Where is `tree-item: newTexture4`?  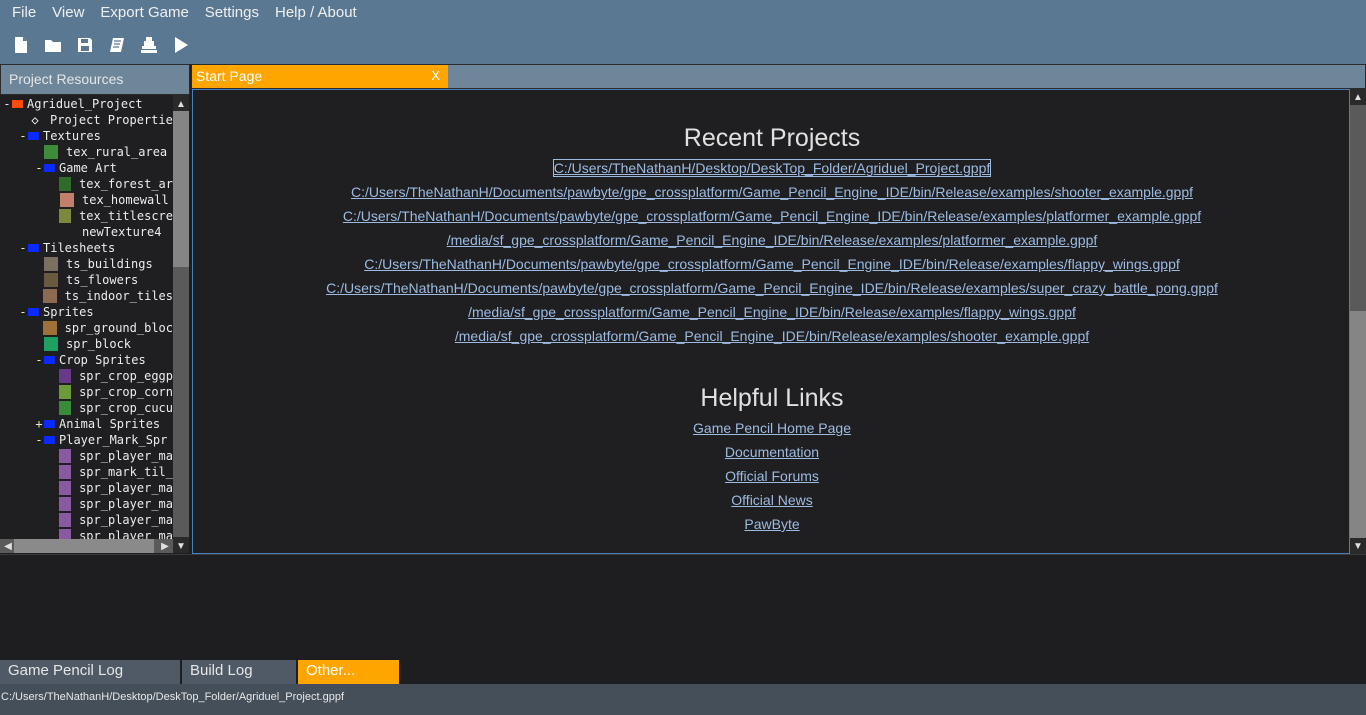 tree-item: newTexture4 is located at coordinates (86, 232).